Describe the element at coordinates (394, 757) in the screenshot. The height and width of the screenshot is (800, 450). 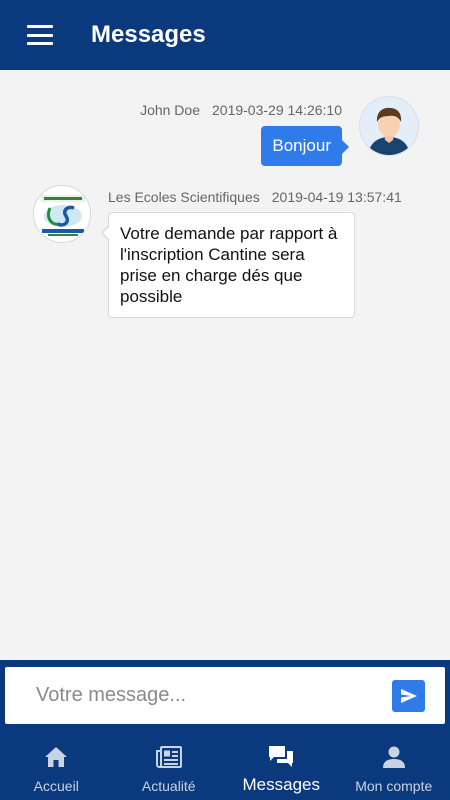
I see `person-icon` at that location.